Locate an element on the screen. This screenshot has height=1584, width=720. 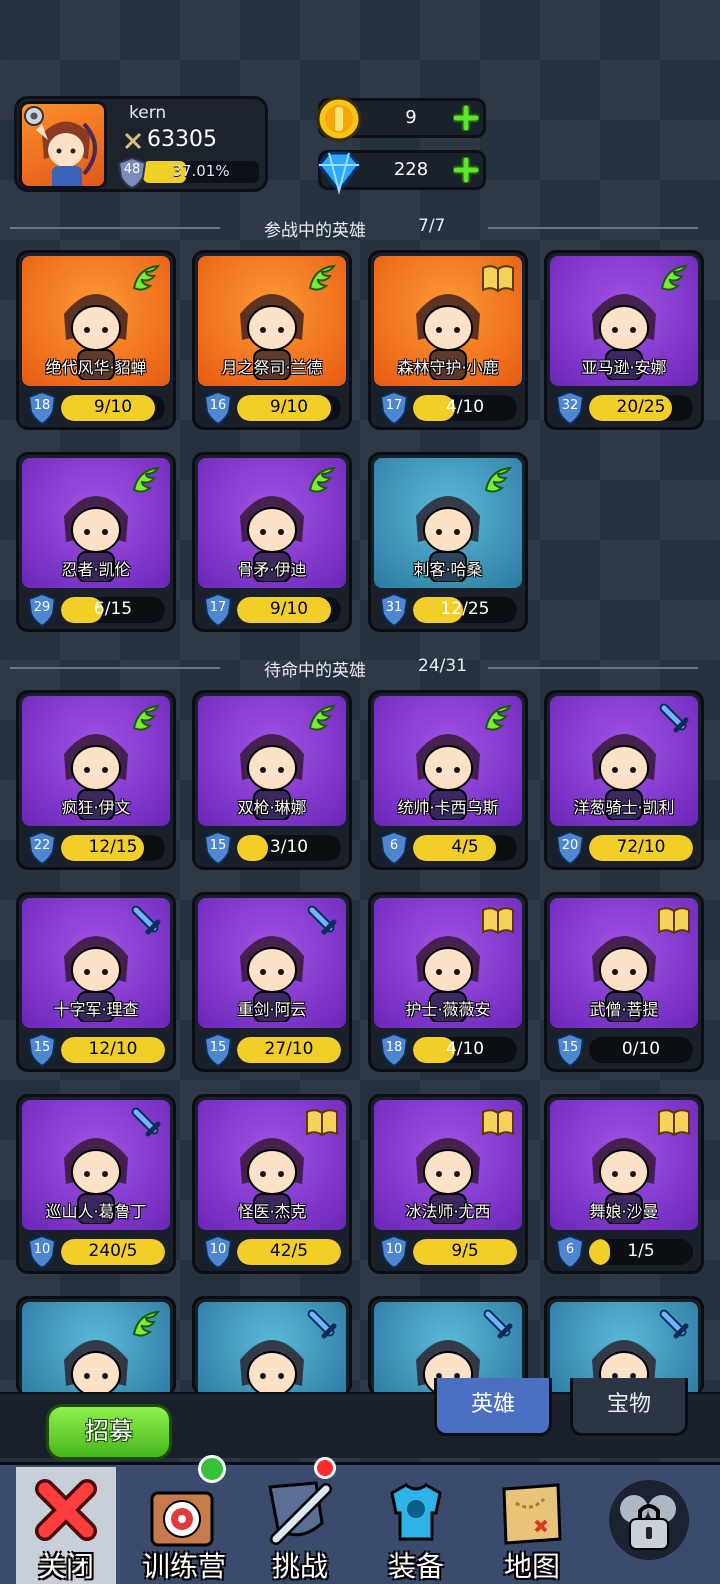
hero-level: 29 is located at coordinates (42, 607).